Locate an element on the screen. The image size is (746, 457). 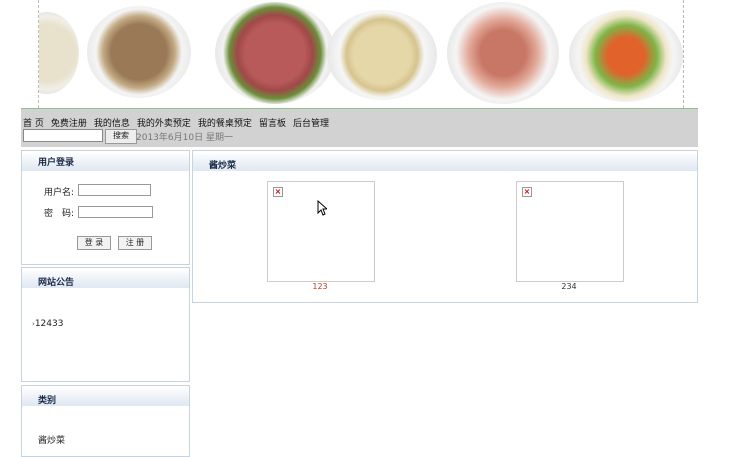
login-panel: 用户登录 用户名: 密 码: 登 录 注 册 is located at coordinates (105, 207).